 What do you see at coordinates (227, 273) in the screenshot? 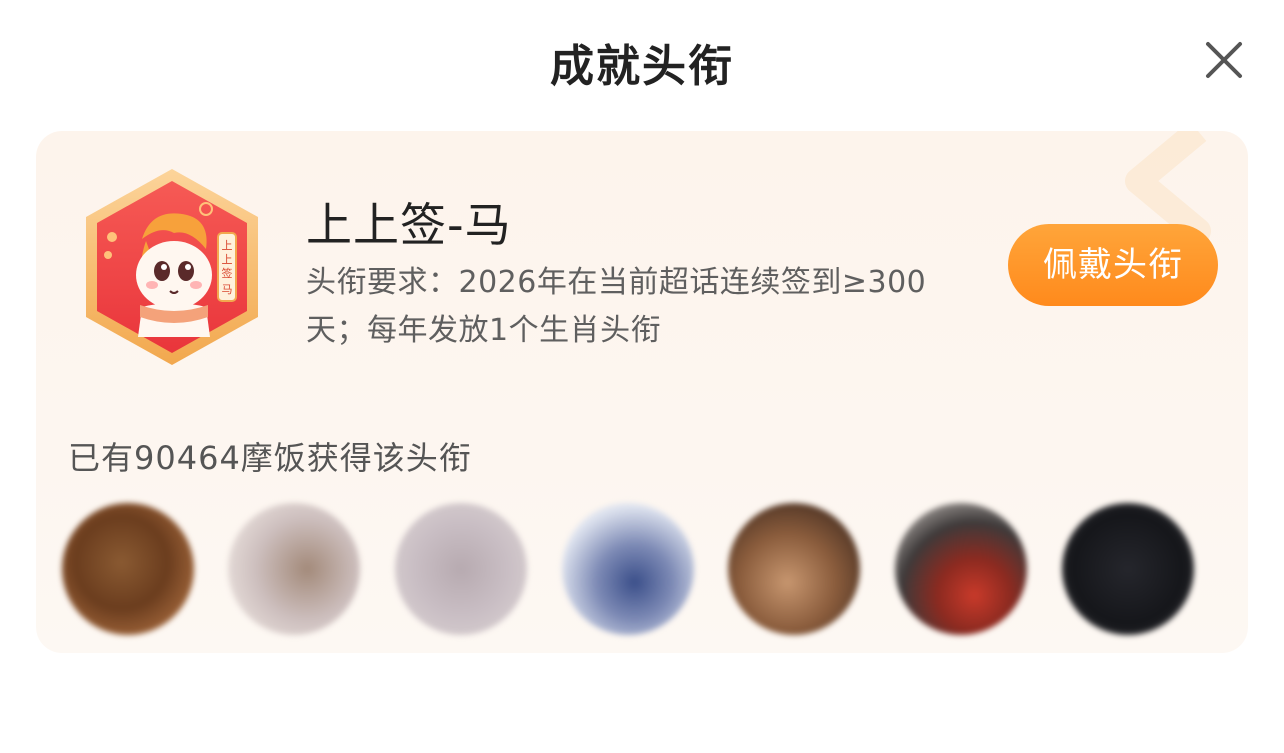
I see `svg-text: 签` at bounding box center [227, 273].